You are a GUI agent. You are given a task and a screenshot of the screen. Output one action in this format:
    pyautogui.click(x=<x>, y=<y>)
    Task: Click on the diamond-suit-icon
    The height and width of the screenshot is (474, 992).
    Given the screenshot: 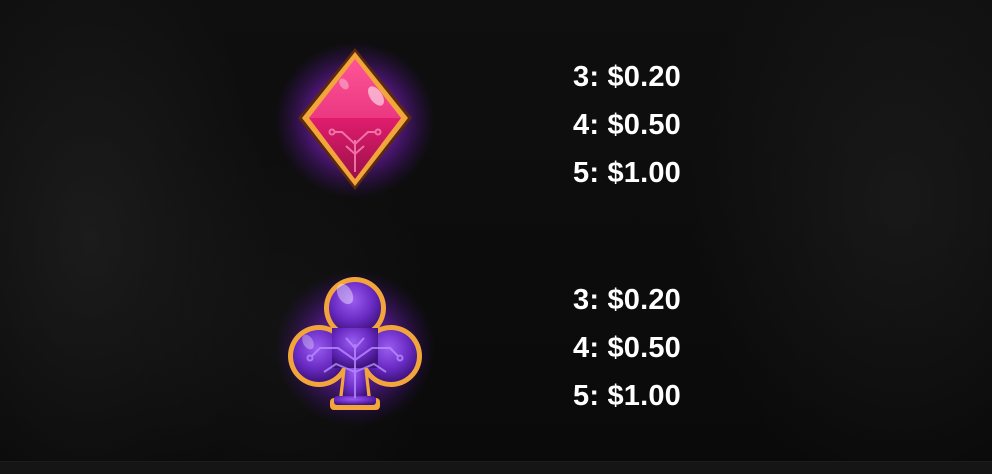 What is the action you would take?
    pyautogui.click(x=355, y=120)
    